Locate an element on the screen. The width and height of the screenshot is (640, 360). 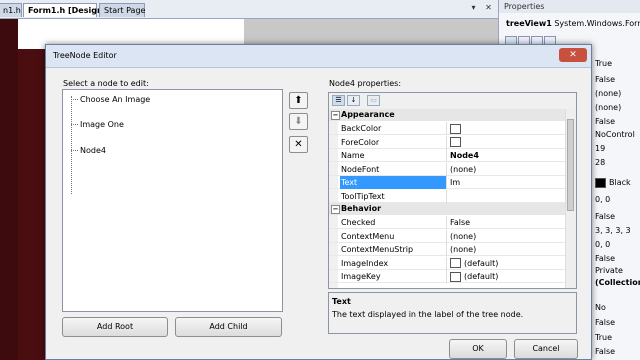
form-design-canvas-right is located at coordinates (371, 33).